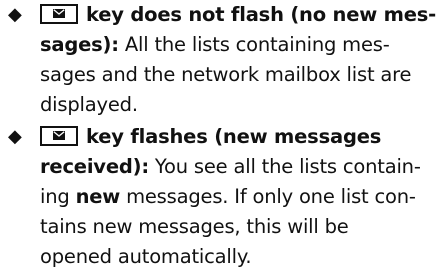  I want to click on item-text-line3-bold: new, so click(98, 196).